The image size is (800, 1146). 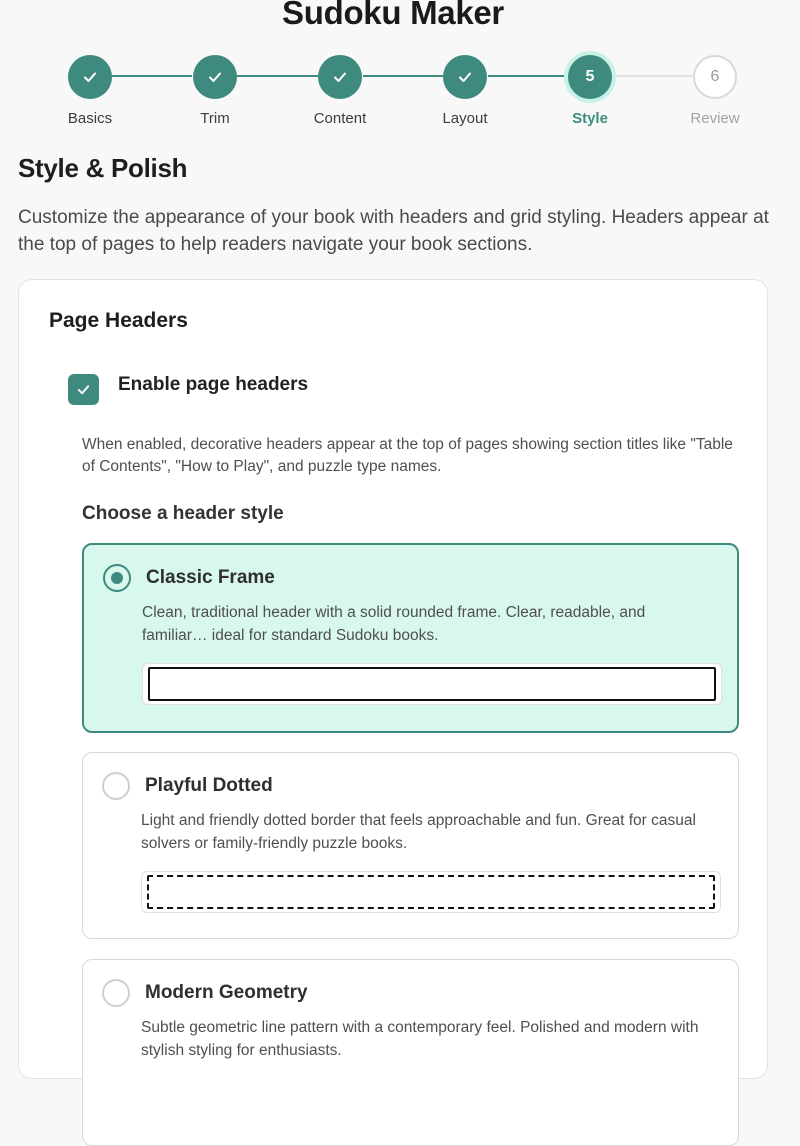 I want to click on option-title: Classic Frame, so click(x=210, y=577).